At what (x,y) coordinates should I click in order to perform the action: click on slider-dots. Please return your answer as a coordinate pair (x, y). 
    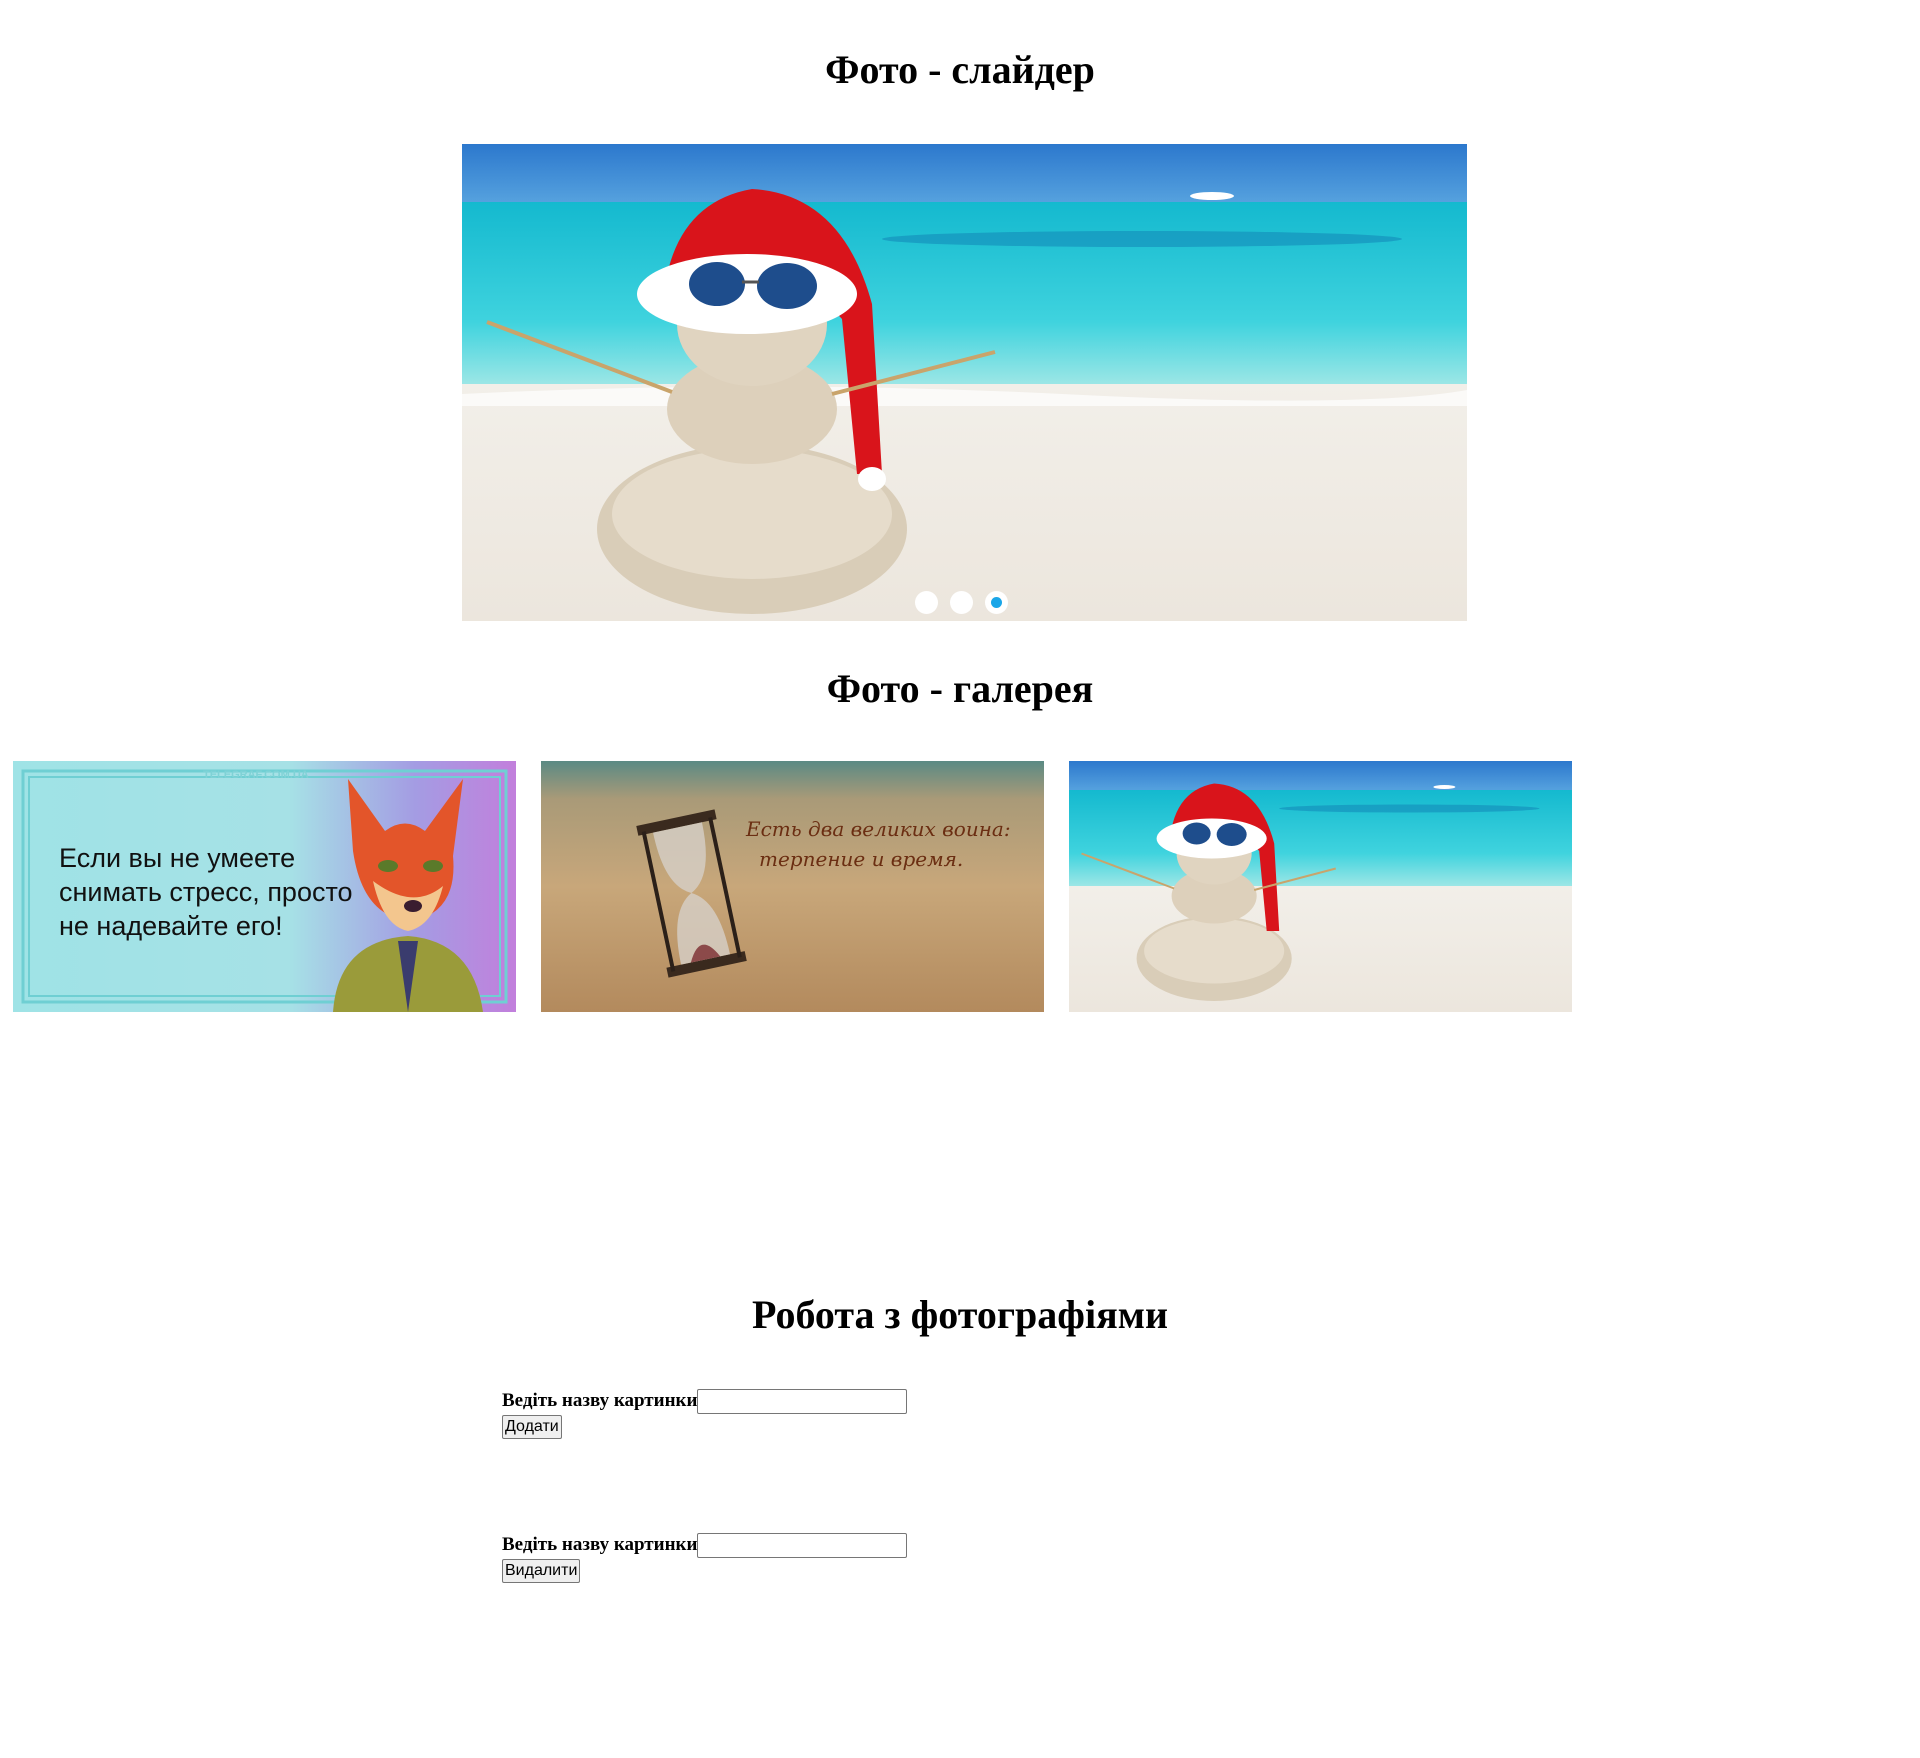
    Looking at the image, I should click on (964, 603).